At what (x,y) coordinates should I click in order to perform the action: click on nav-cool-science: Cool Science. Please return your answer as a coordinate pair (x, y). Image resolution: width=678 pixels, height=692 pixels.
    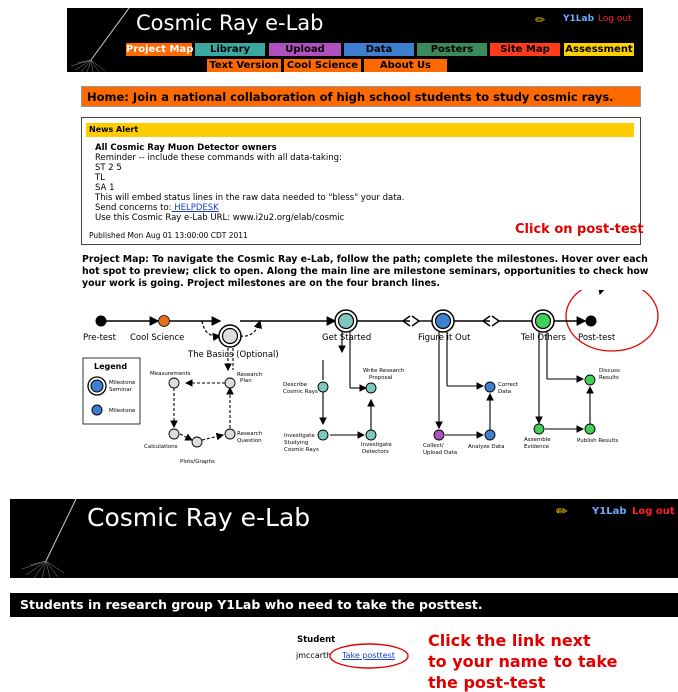
    Looking at the image, I should click on (322, 65).